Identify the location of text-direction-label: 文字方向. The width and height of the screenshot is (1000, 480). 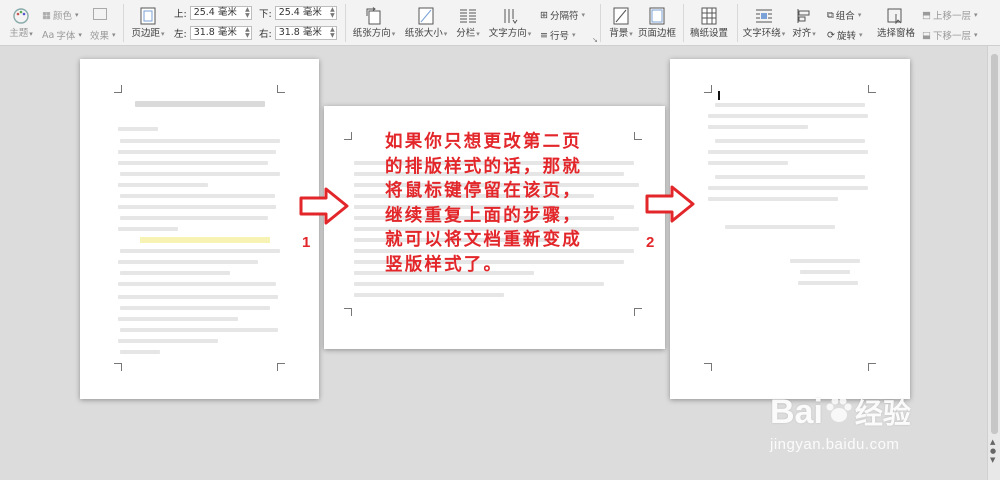
(507, 33).